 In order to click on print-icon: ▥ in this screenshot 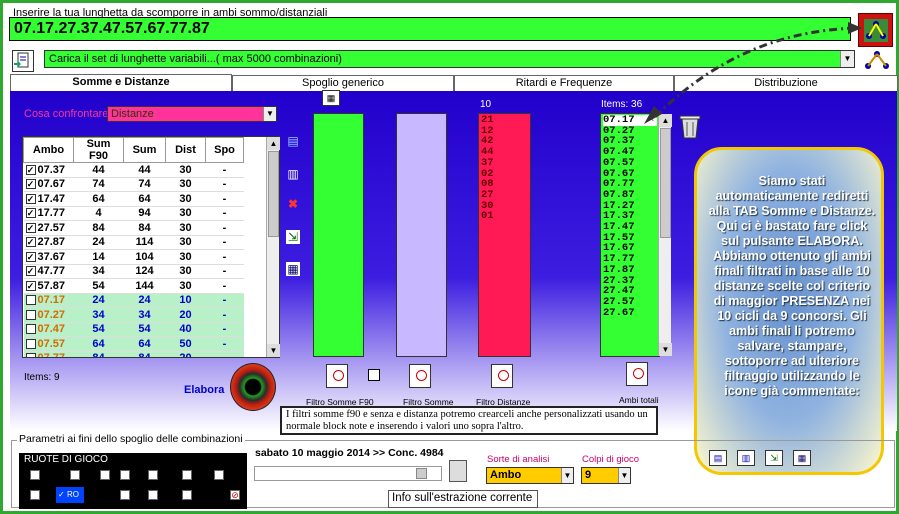, I will do `click(293, 174)`.